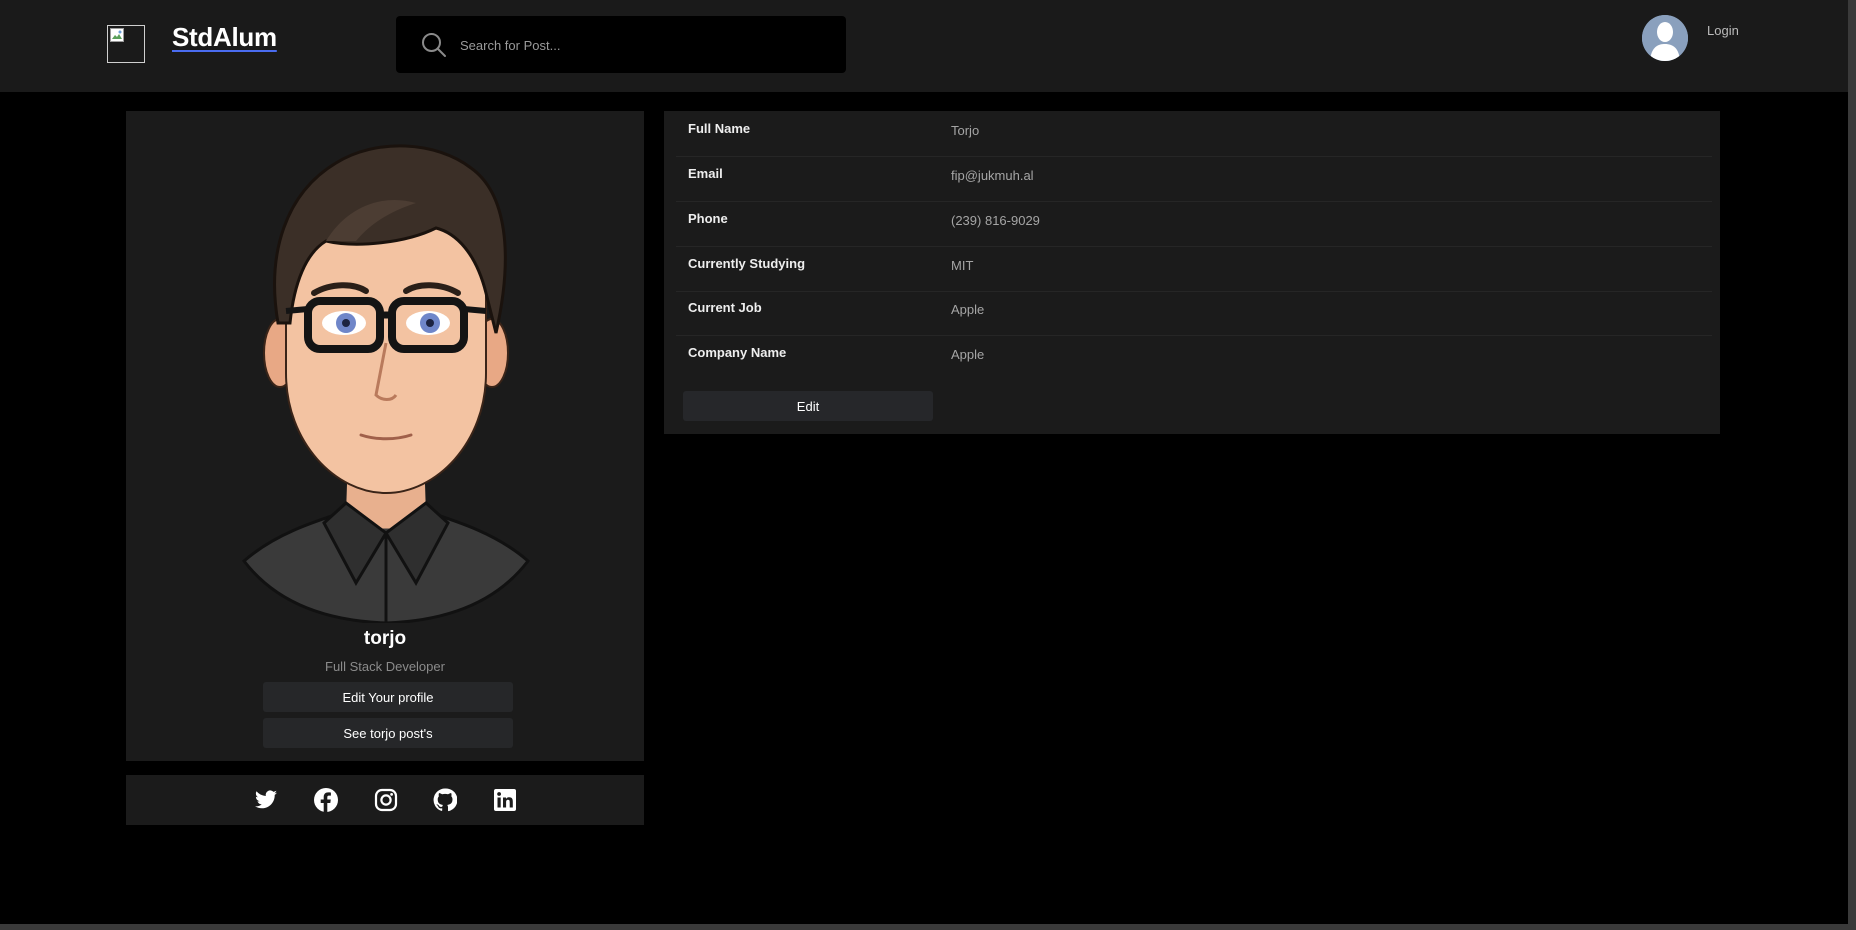 Image resolution: width=1856 pixels, height=930 pixels. I want to click on detail-row-current-job: Current Job Apple, so click(1194, 313).